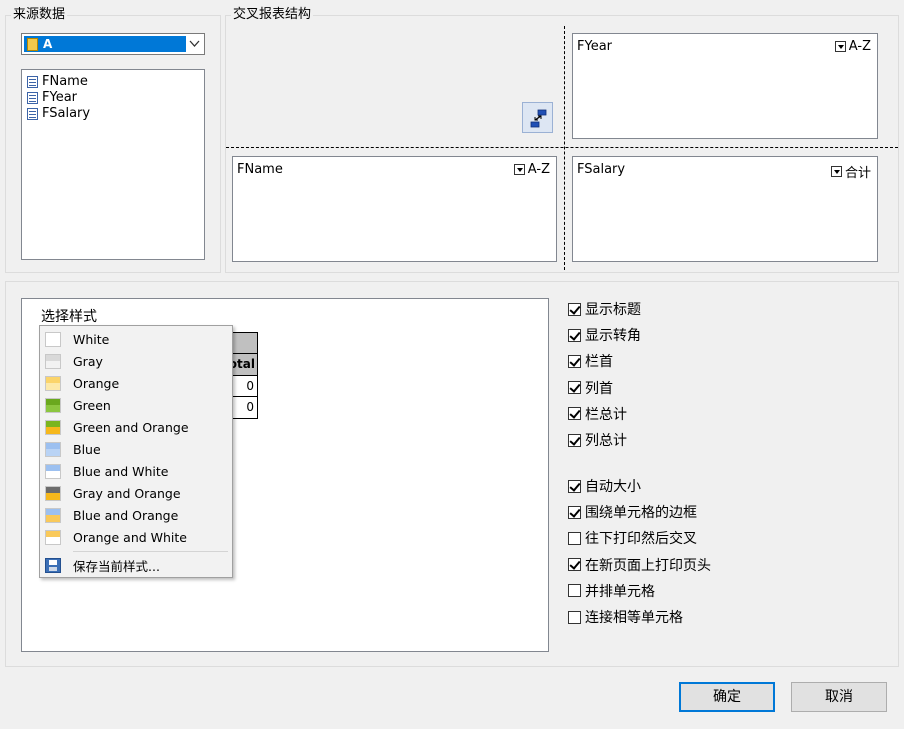 Image resolution: width=904 pixels, height=729 pixels. What do you see at coordinates (136, 383) in the screenshot?
I see `style-menu-item: Orange` at bounding box center [136, 383].